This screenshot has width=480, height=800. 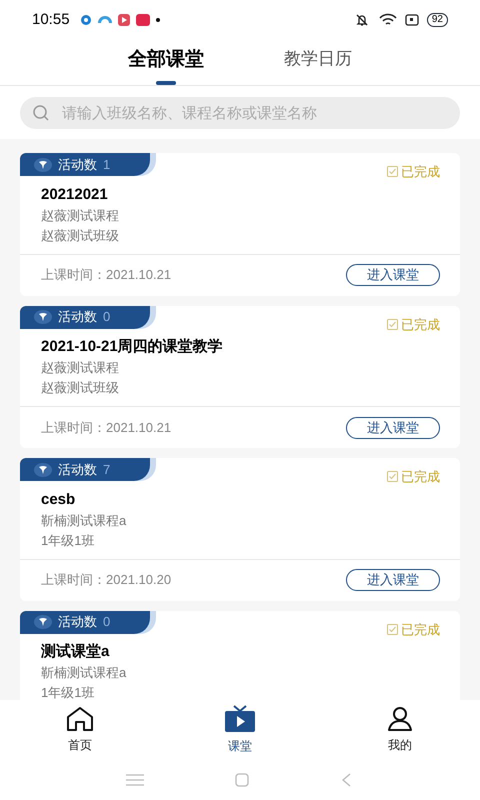 I want to click on class-title: 2021-10-21周四的课堂教学, so click(x=132, y=347).